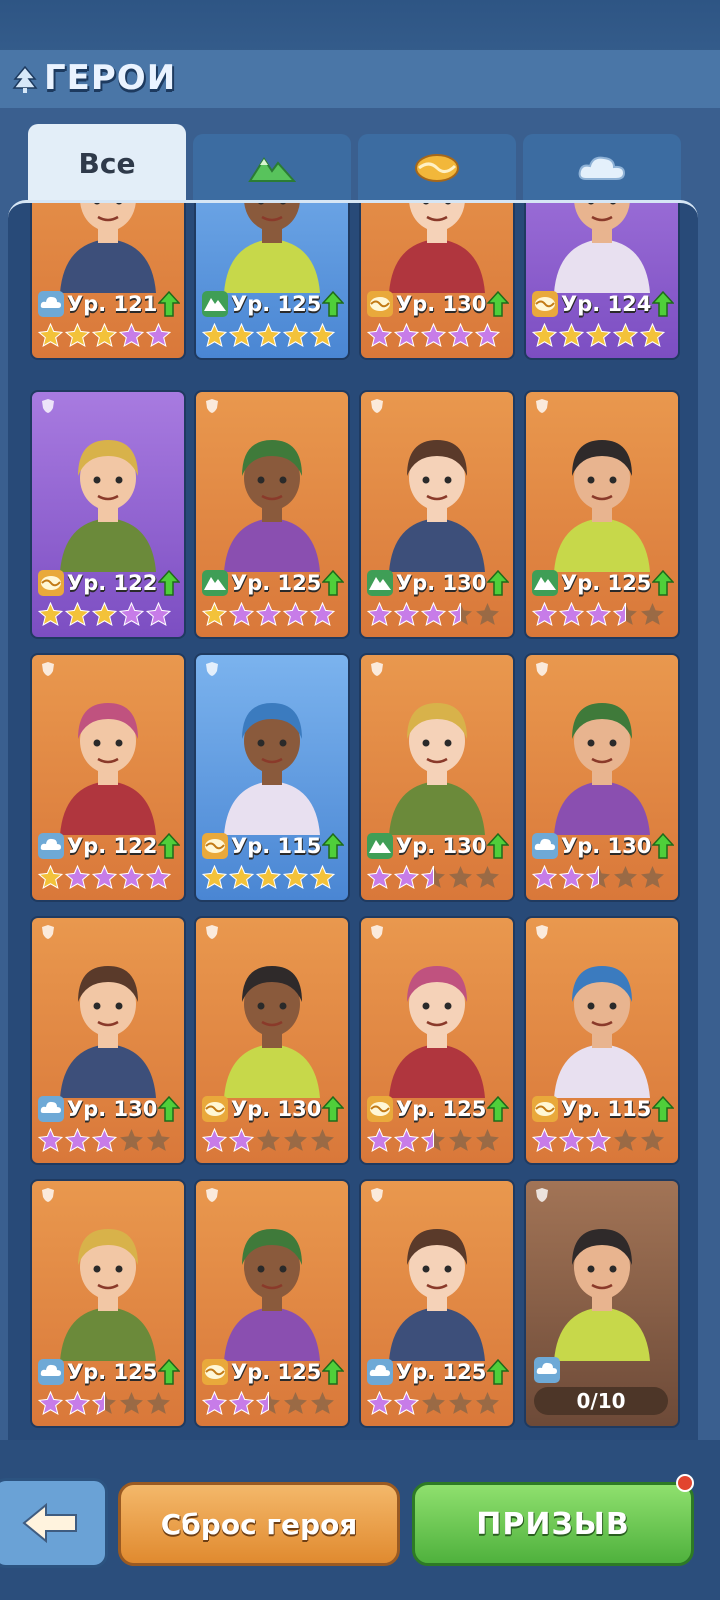 This screenshot has height=1600, width=720. I want to click on back-button, so click(54, 1523).